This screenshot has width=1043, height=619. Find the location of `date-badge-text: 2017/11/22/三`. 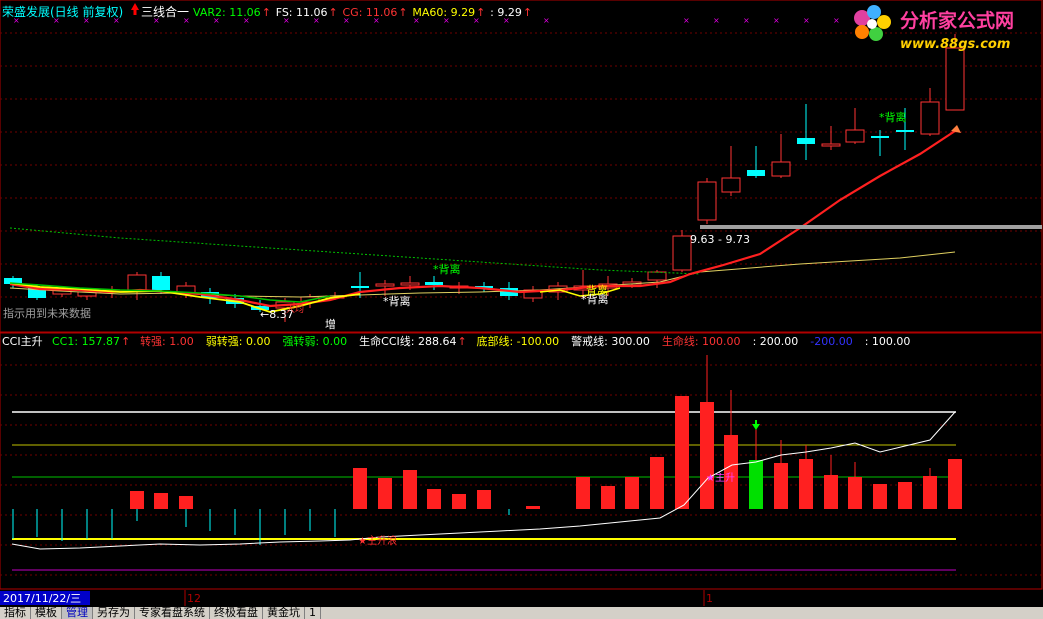

date-badge-text: 2017/11/22/三 is located at coordinates (42, 598).